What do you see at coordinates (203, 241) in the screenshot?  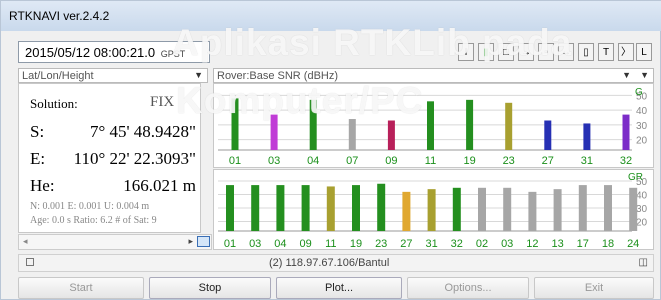 I see `keyboard-icon` at bounding box center [203, 241].